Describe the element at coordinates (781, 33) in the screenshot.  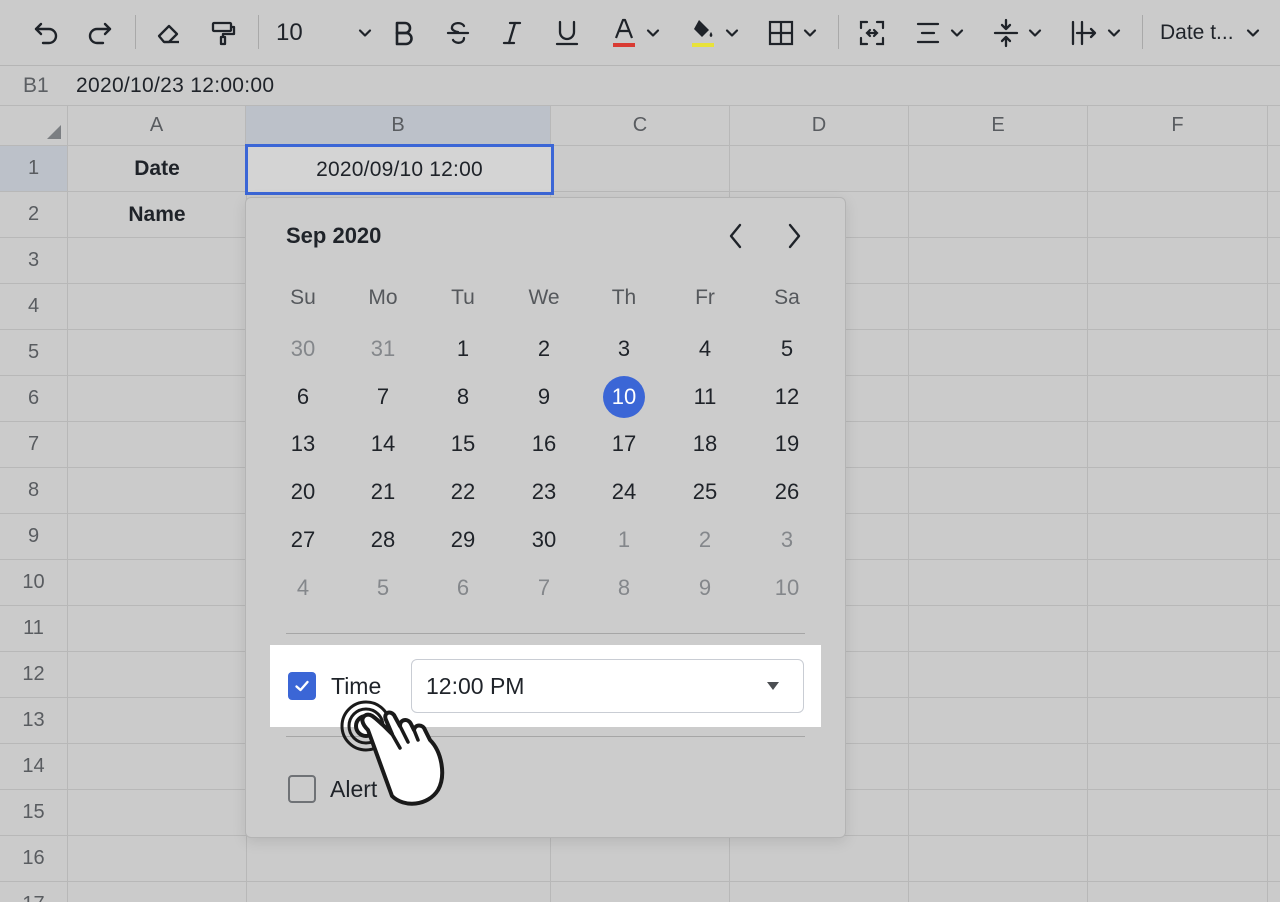
I see `borders-icon` at that location.